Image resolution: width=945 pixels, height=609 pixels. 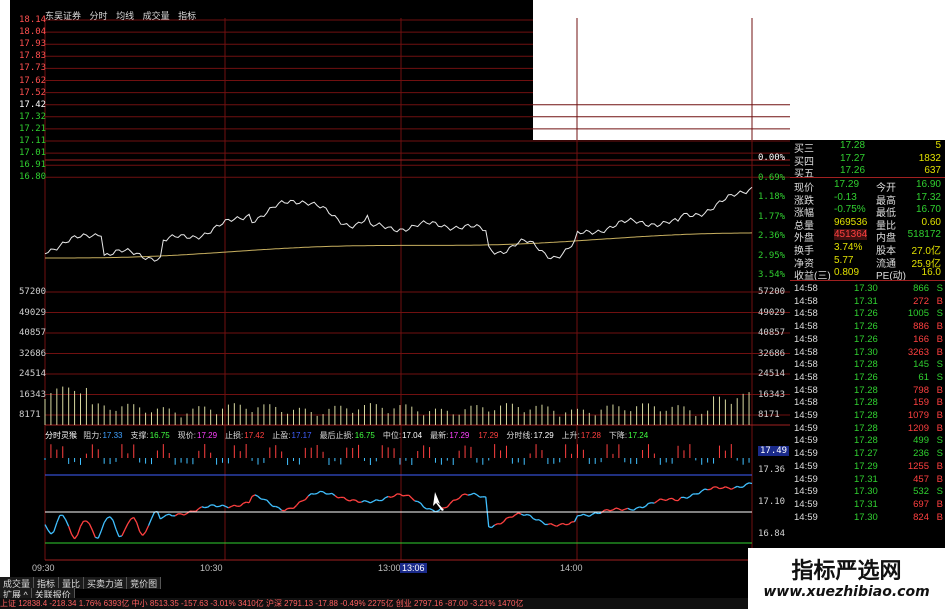 I want to click on tick-volume: 272, so click(x=921, y=301).